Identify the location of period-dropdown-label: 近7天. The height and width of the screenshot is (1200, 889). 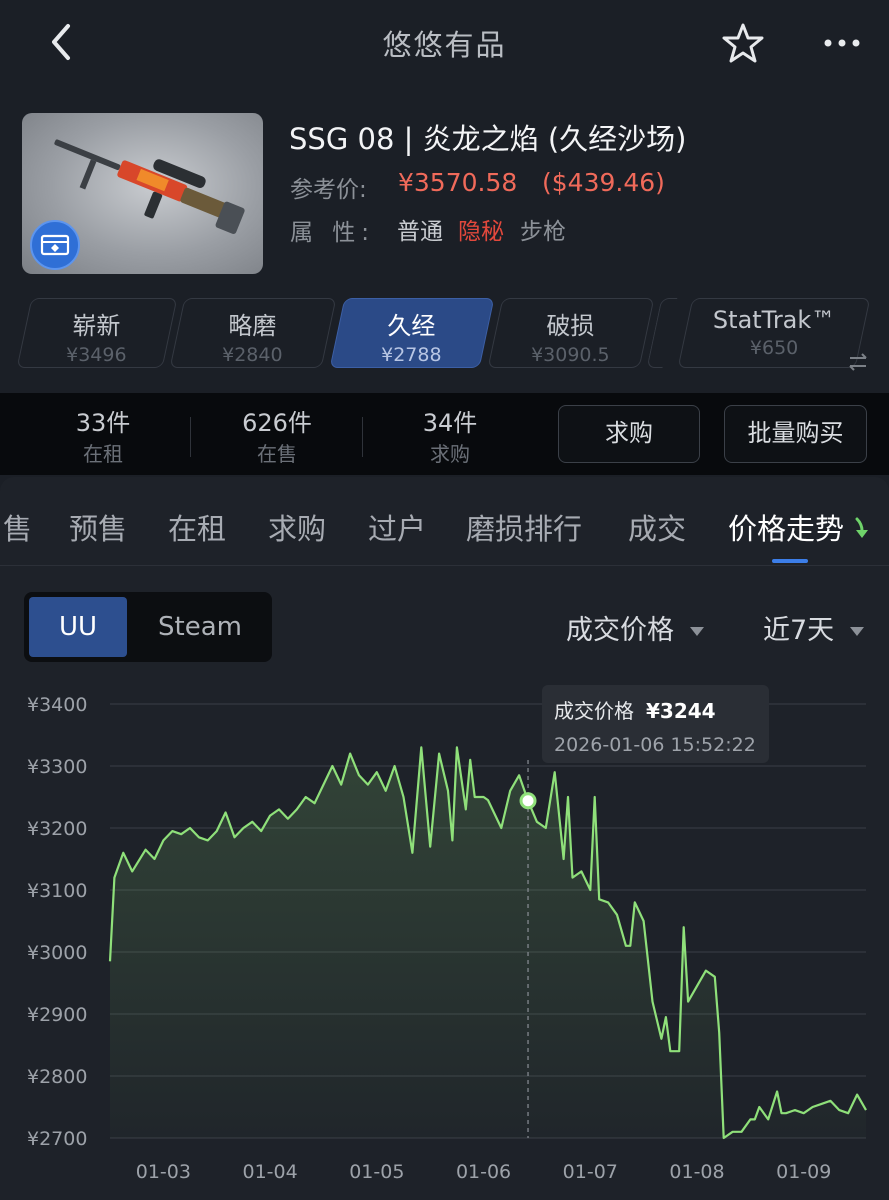
(799, 630).